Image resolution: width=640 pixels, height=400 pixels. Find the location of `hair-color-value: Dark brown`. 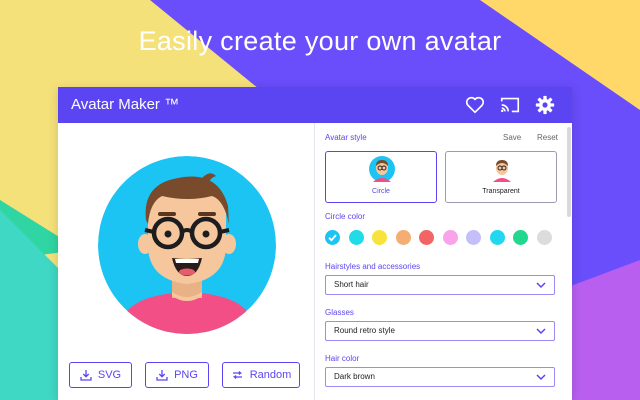

hair-color-value: Dark brown is located at coordinates (354, 376).